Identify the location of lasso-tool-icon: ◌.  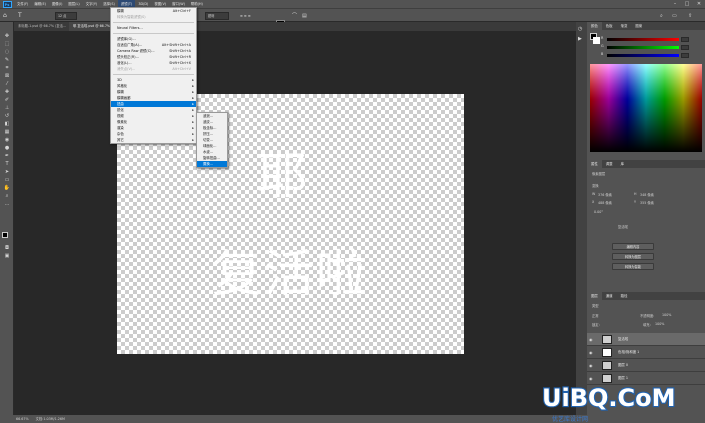
(7, 52).